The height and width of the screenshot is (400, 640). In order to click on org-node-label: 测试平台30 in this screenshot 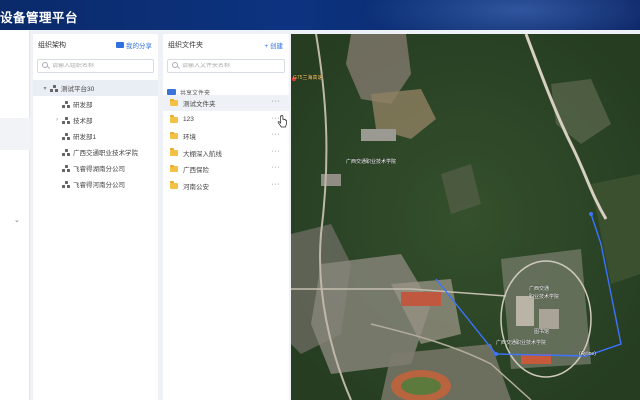, I will do `click(78, 89)`.